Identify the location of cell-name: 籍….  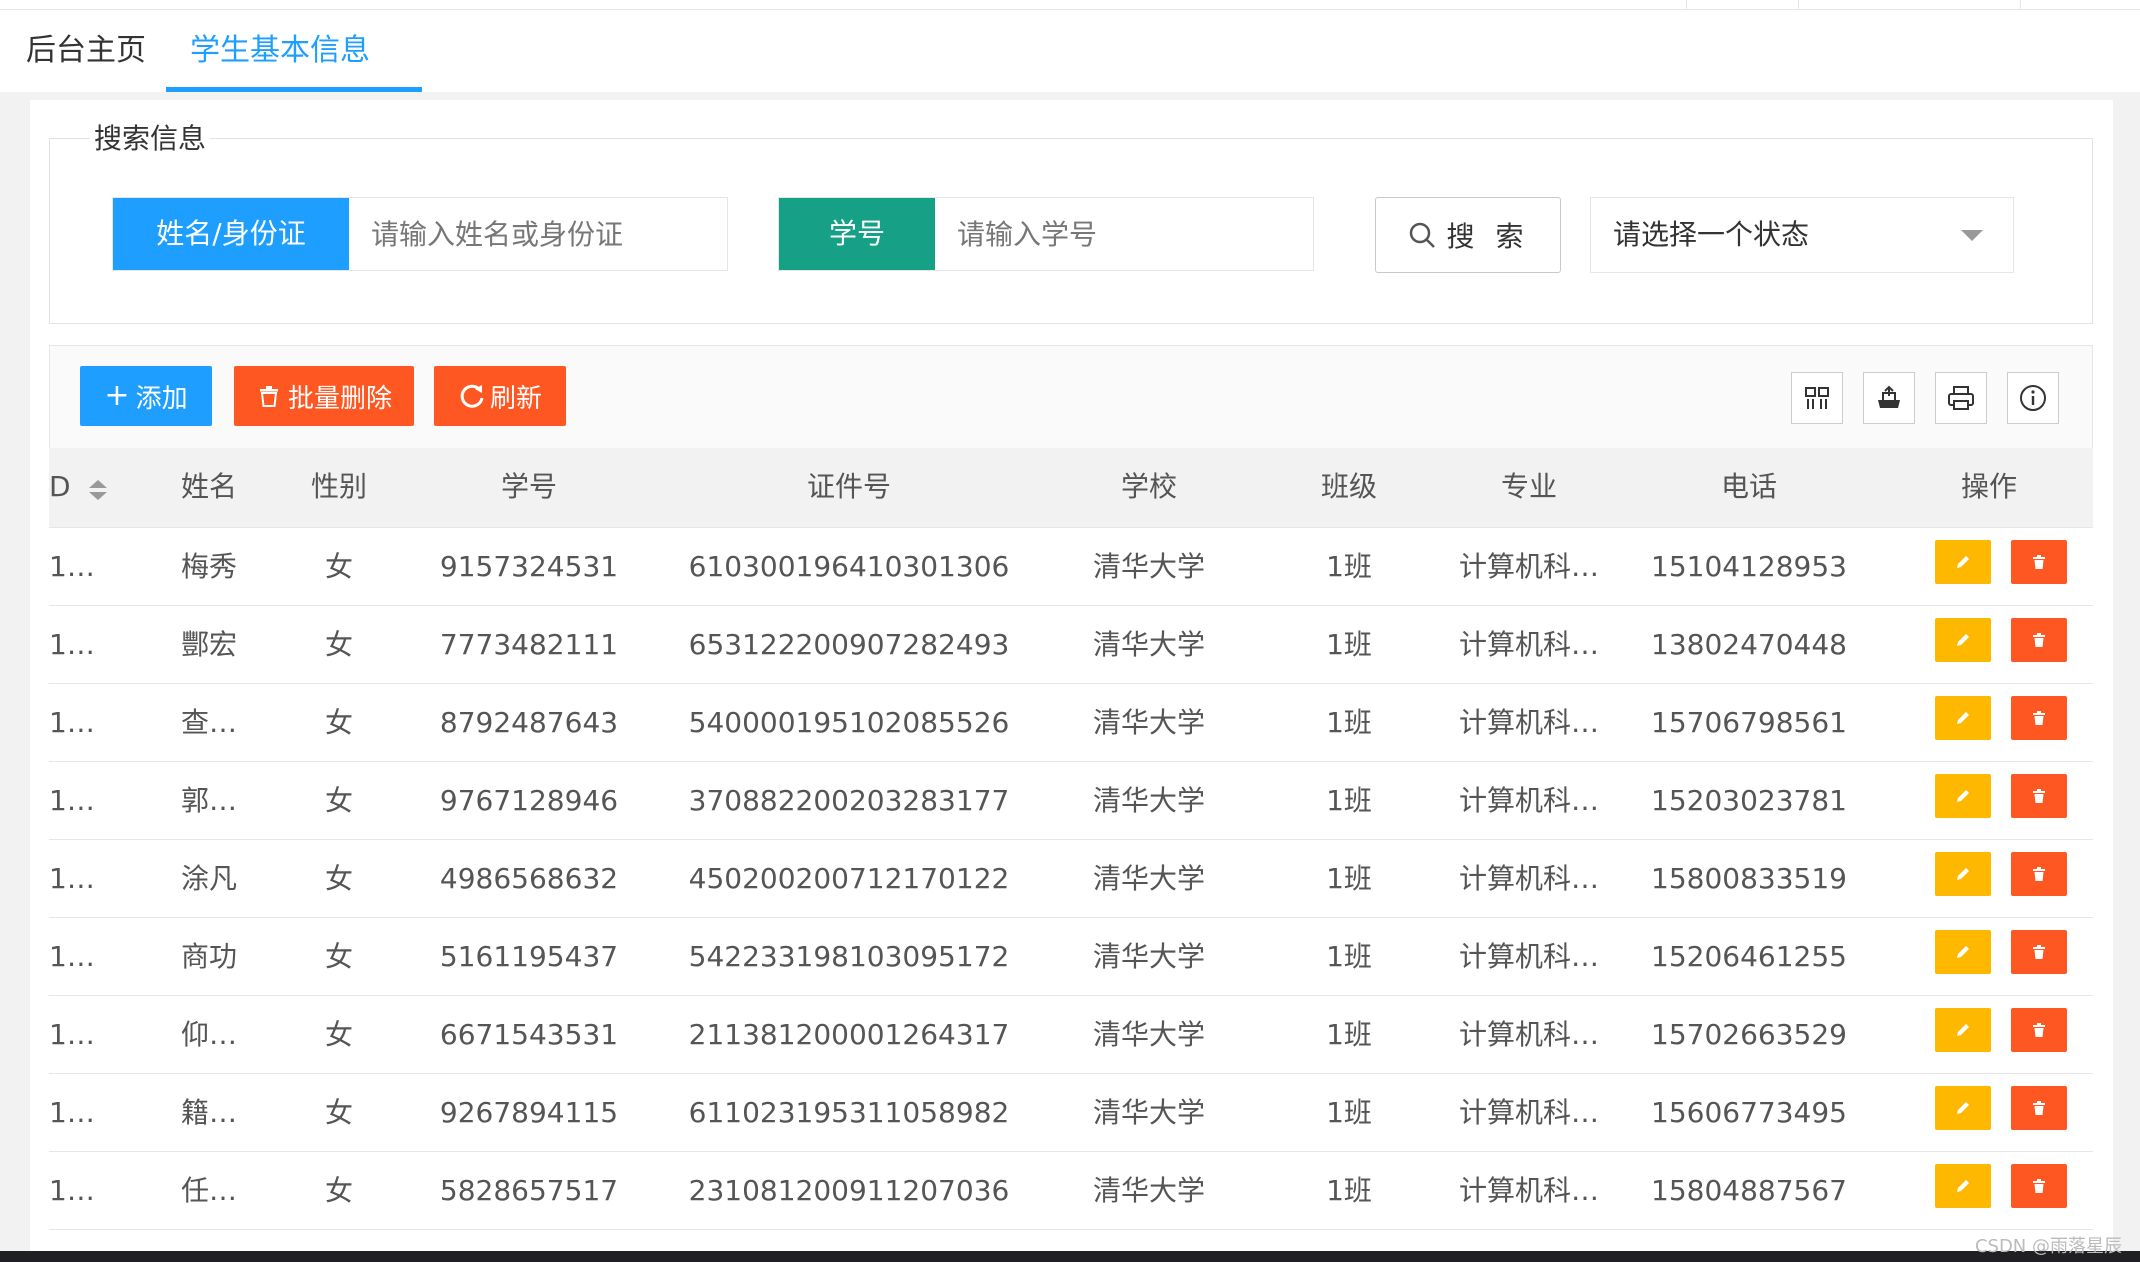
(208, 1112).